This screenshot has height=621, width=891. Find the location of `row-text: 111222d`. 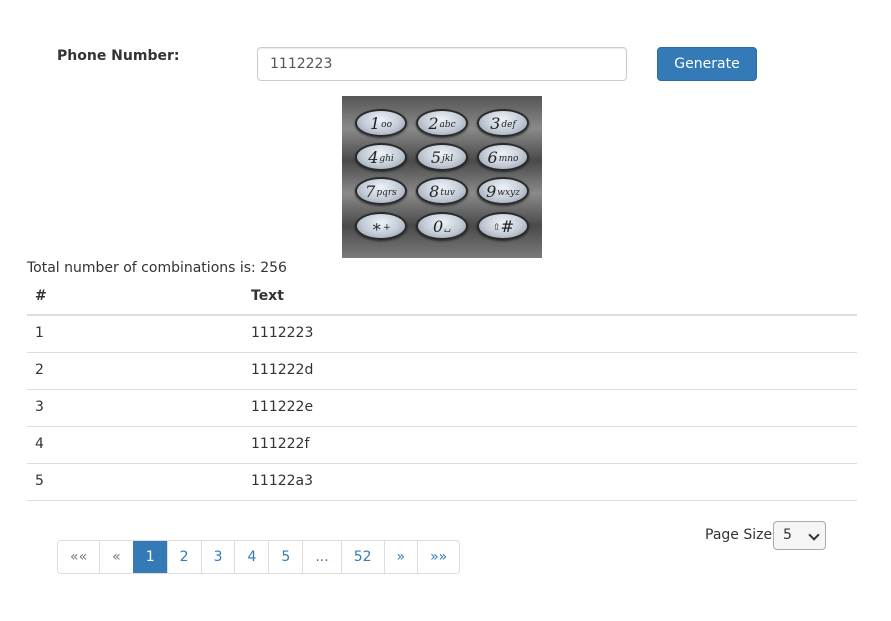

row-text: 111222d is located at coordinates (282, 370).